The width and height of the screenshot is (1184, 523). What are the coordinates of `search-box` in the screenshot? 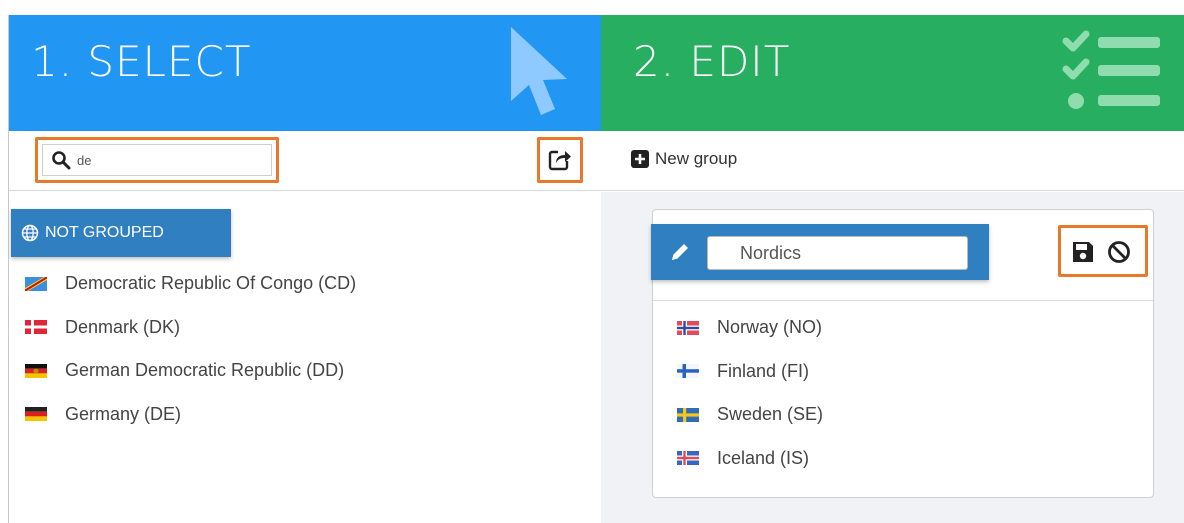 It's located at (157, 160).